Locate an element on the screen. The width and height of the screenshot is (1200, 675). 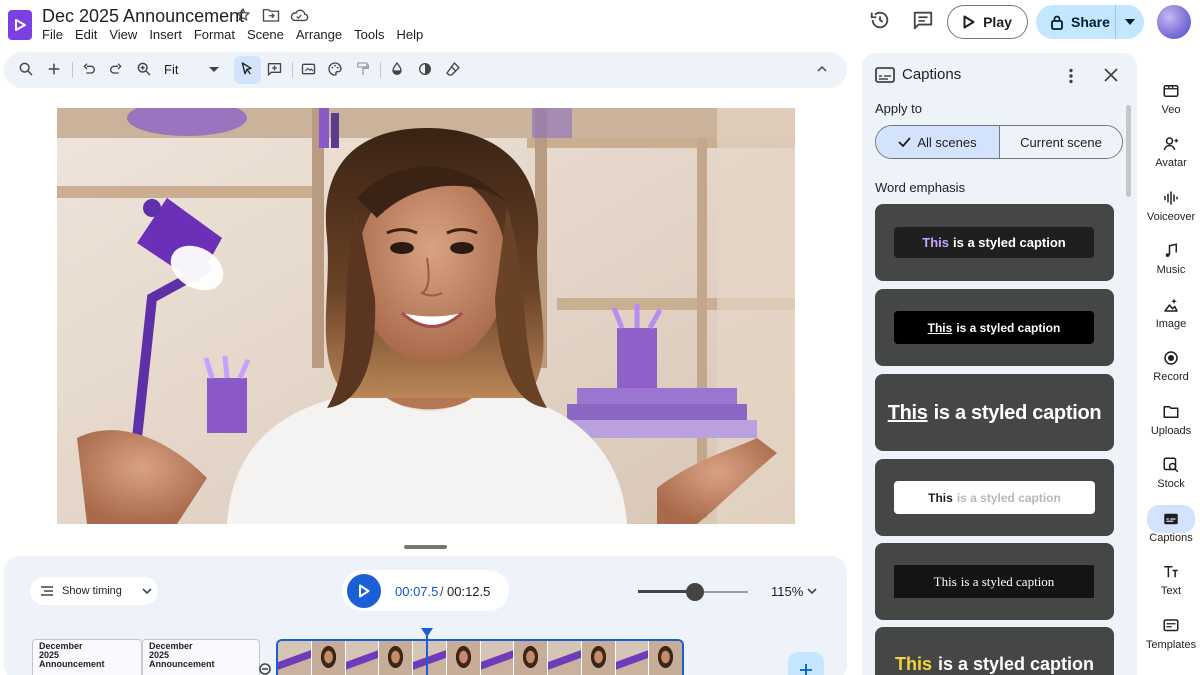
zoom-caret-down-icon is located at coordinates (218, 70).